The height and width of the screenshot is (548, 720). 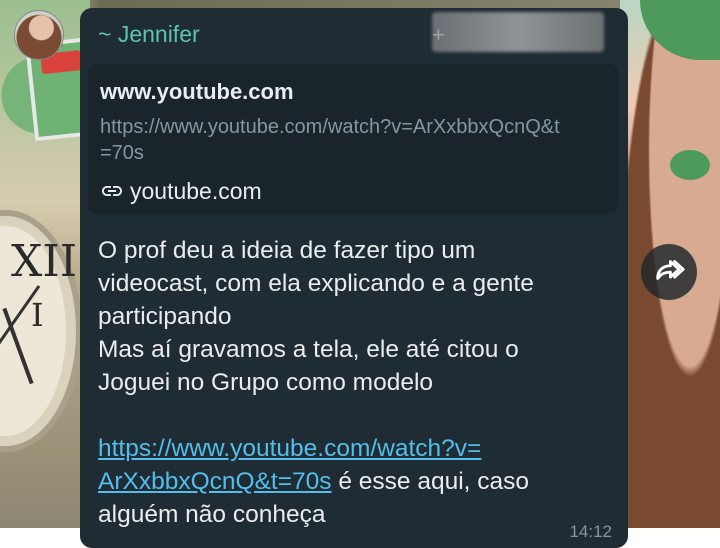 What do you see at coordinates (289, 448) in the screenshot?
I see `message-link-part1: https://www.youtube.com/watch?v=` at bounding box center [289, 448].